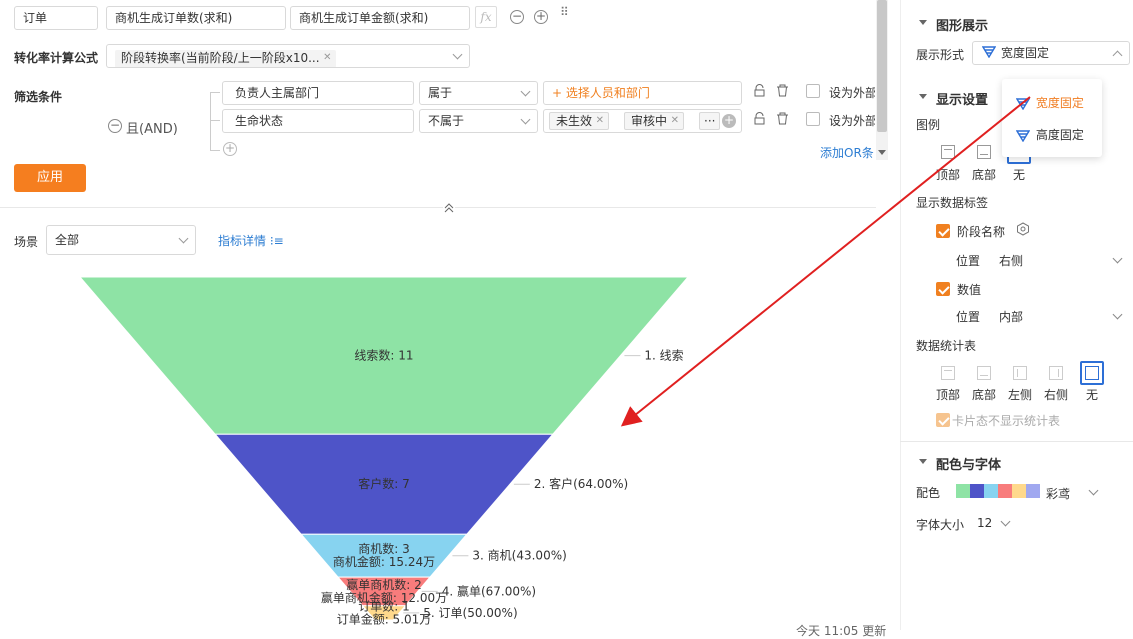 Image resolution: width=1133 pixels, height=639 pixels. What do you see at coordinates (984, 373) in the screenshot?
I see `stats-bottom-icon` at bounding box center [984, 373].